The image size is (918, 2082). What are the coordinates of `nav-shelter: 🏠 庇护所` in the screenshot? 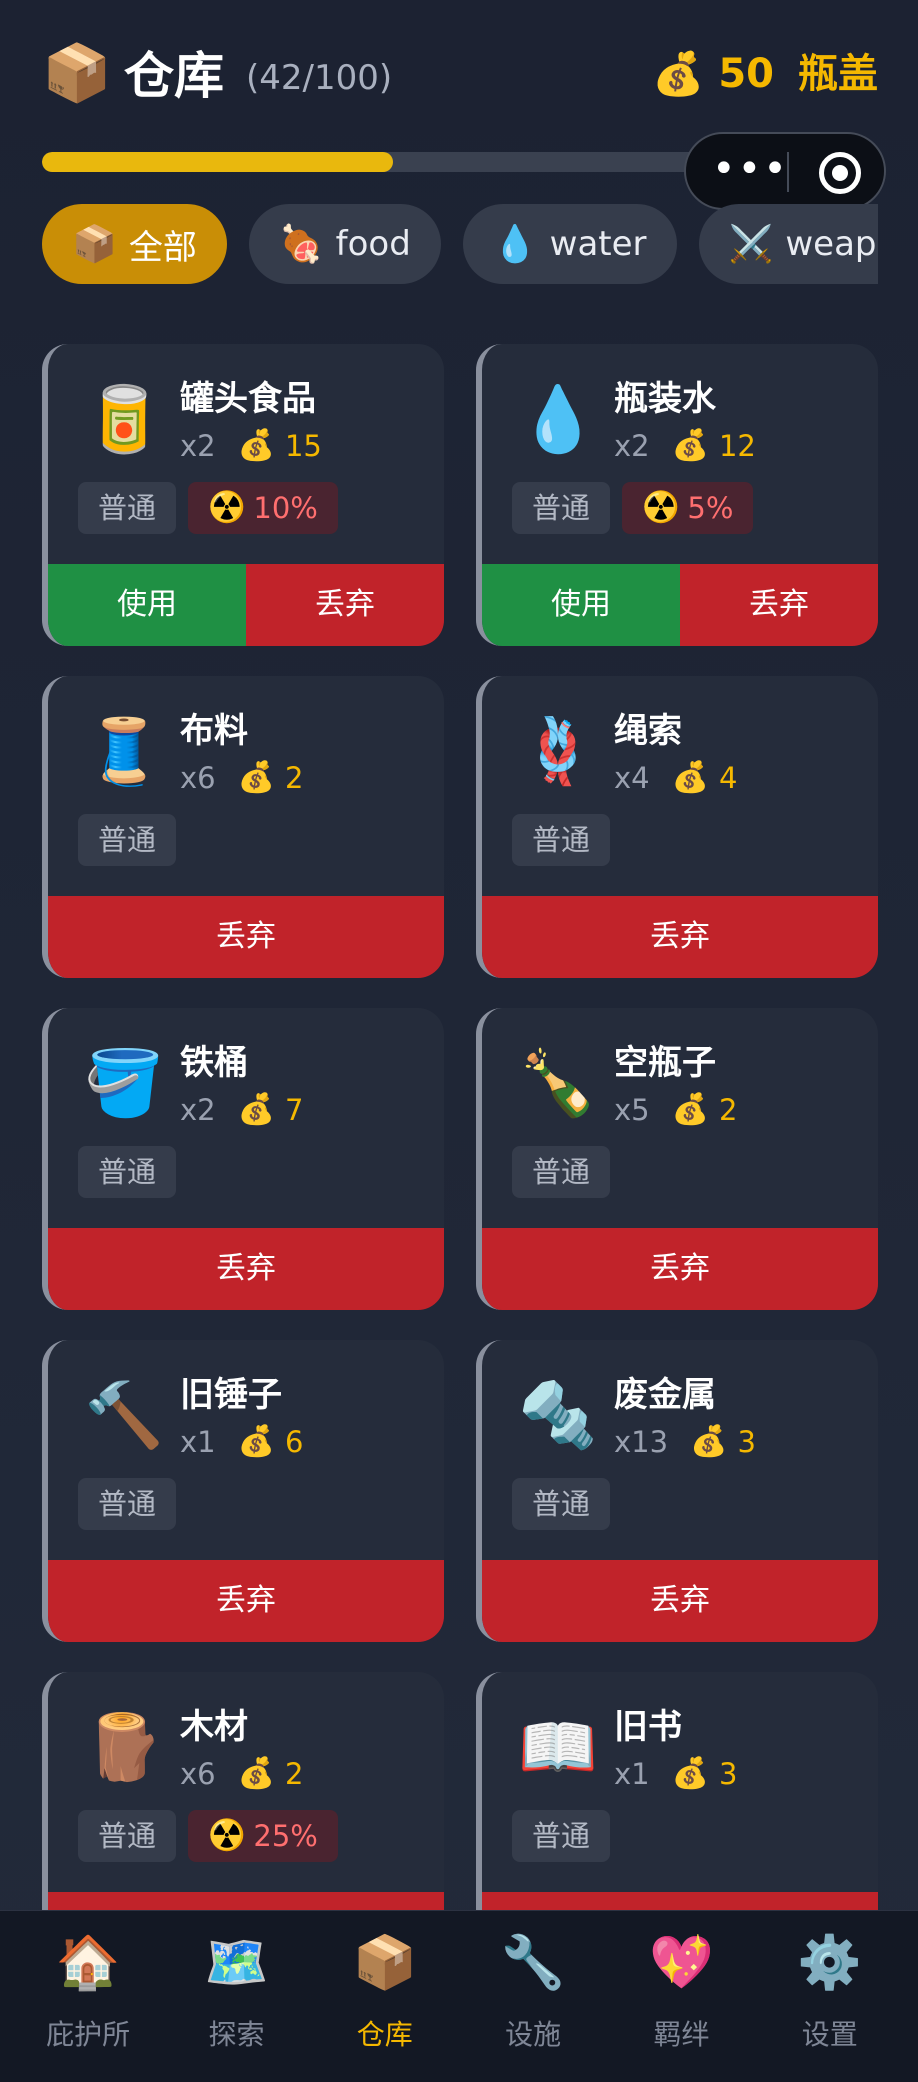 It's located at (88, 1996).